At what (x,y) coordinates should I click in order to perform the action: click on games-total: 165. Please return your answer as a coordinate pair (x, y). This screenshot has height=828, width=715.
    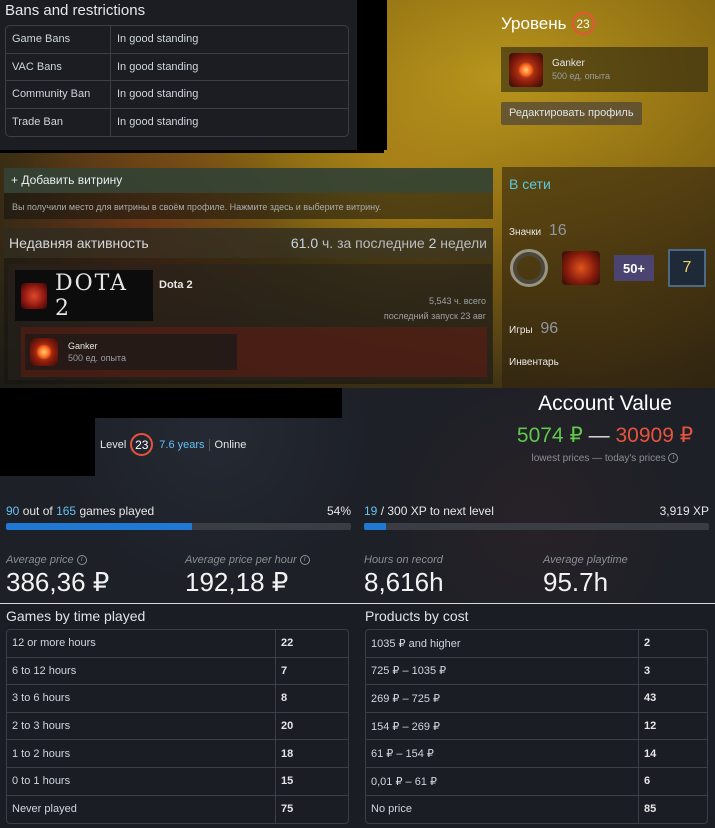
    Looking at the image, I should click on (66, 511).